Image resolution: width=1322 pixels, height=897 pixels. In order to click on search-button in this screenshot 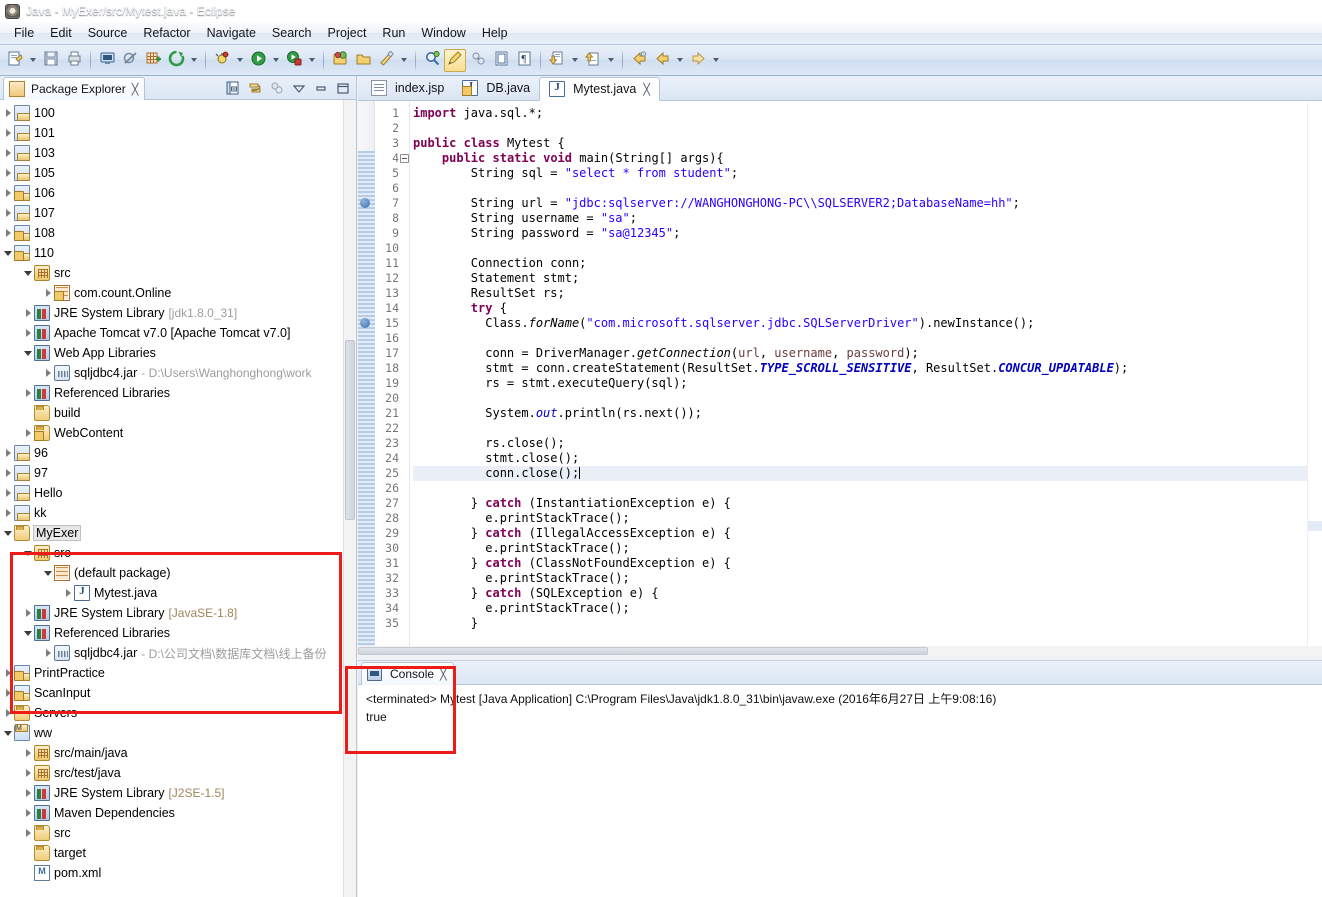, I will do `click(432, 60)`.